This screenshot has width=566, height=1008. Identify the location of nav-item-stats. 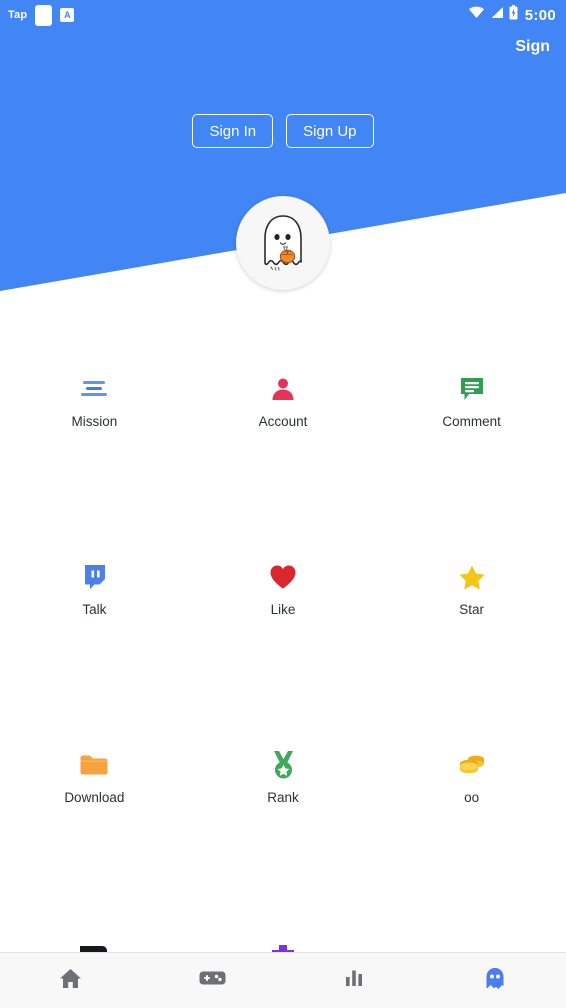
(354, 980).